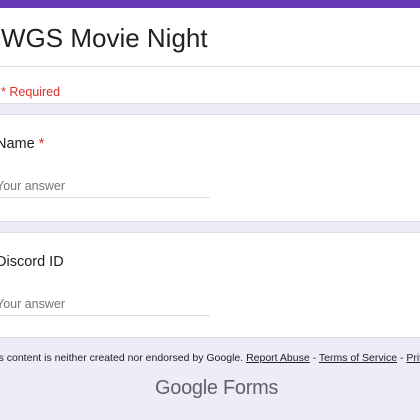  I want to click on google-forms-logo: Google Forms, so click(216, 388).